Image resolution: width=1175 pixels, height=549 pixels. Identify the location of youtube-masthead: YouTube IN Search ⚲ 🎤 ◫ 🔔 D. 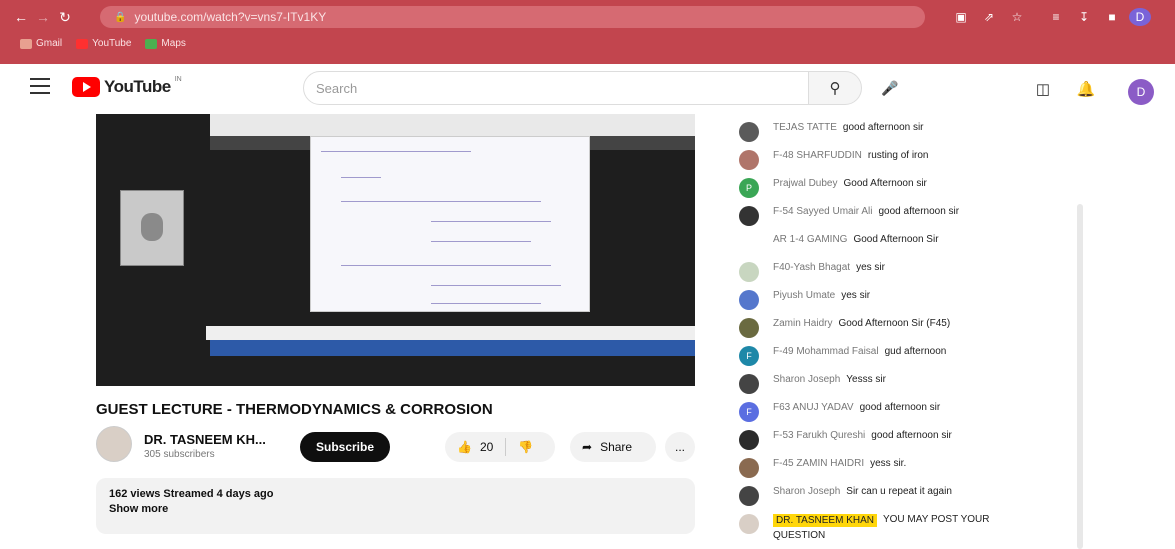
(587, 89).